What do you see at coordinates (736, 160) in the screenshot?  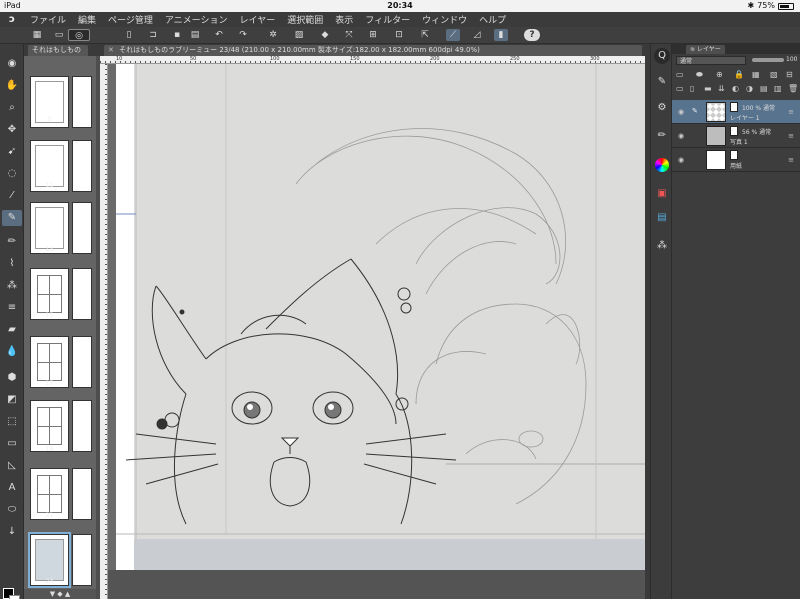 I see `layer-row: ◉ 用紙 ≡` at bounding box center [736, 160].